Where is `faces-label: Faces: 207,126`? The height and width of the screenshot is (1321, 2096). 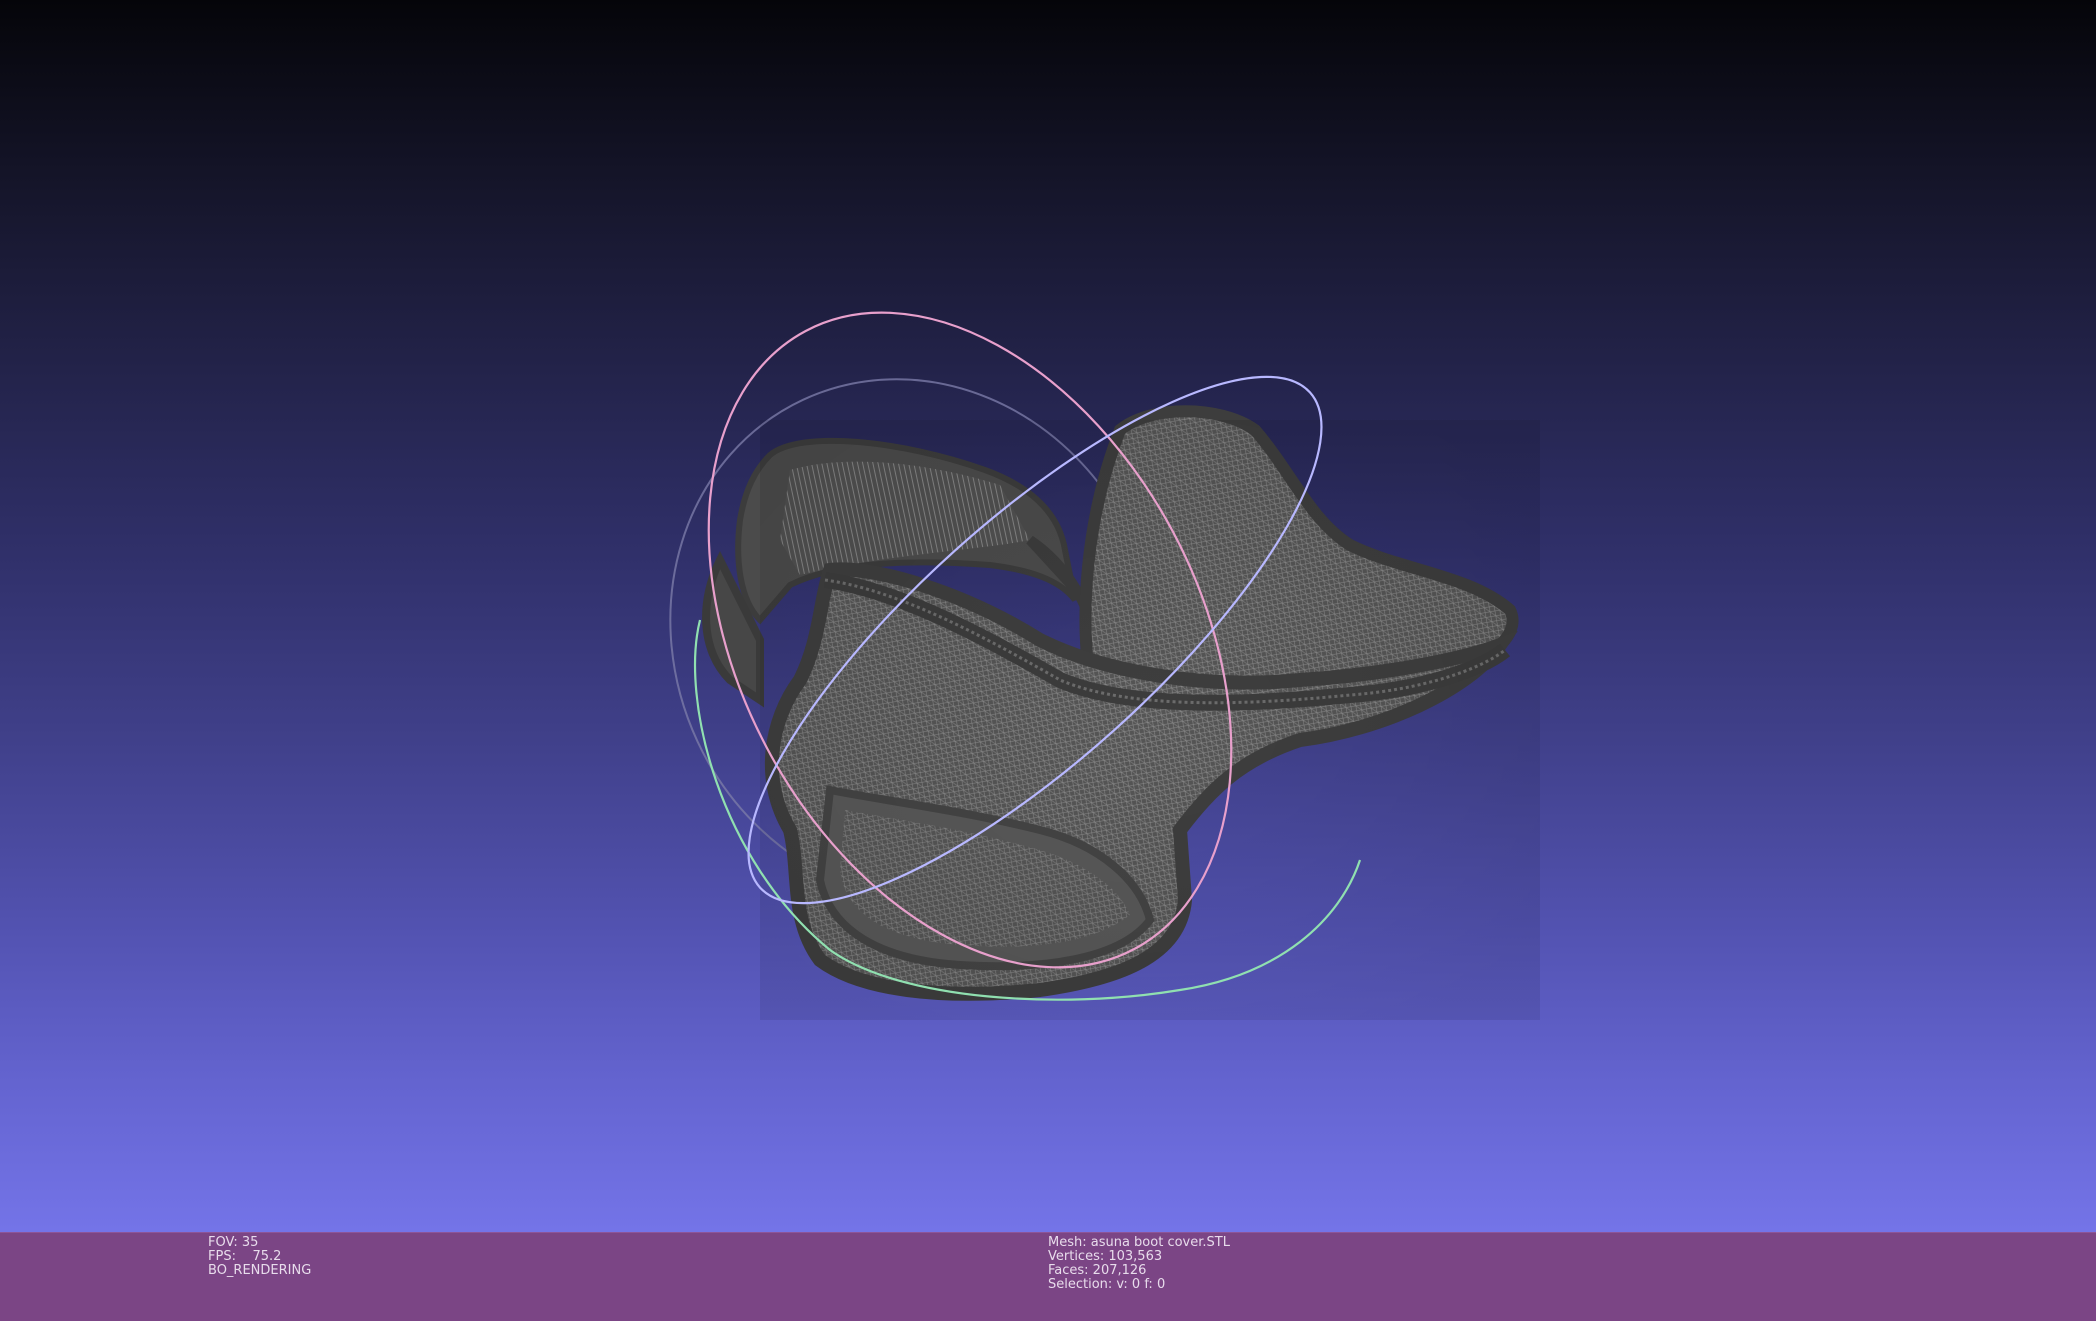
faces-label: Faces: 207,126 is located at coordinates (1097, 1270).